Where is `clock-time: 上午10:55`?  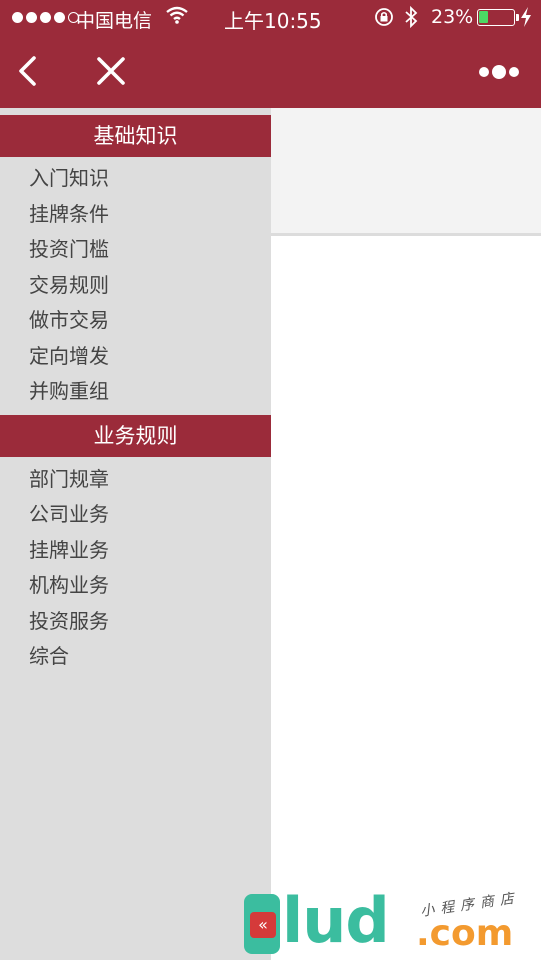
clock-time: 上午10:55 is located at coordinates (273, 21).